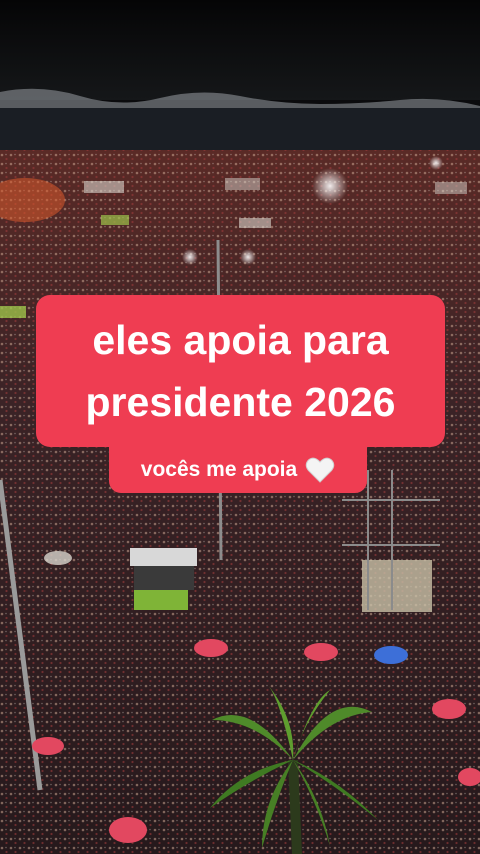 The height and width of the screenshot is (854, 480). I want to click on night-sky, so click(240, 50).